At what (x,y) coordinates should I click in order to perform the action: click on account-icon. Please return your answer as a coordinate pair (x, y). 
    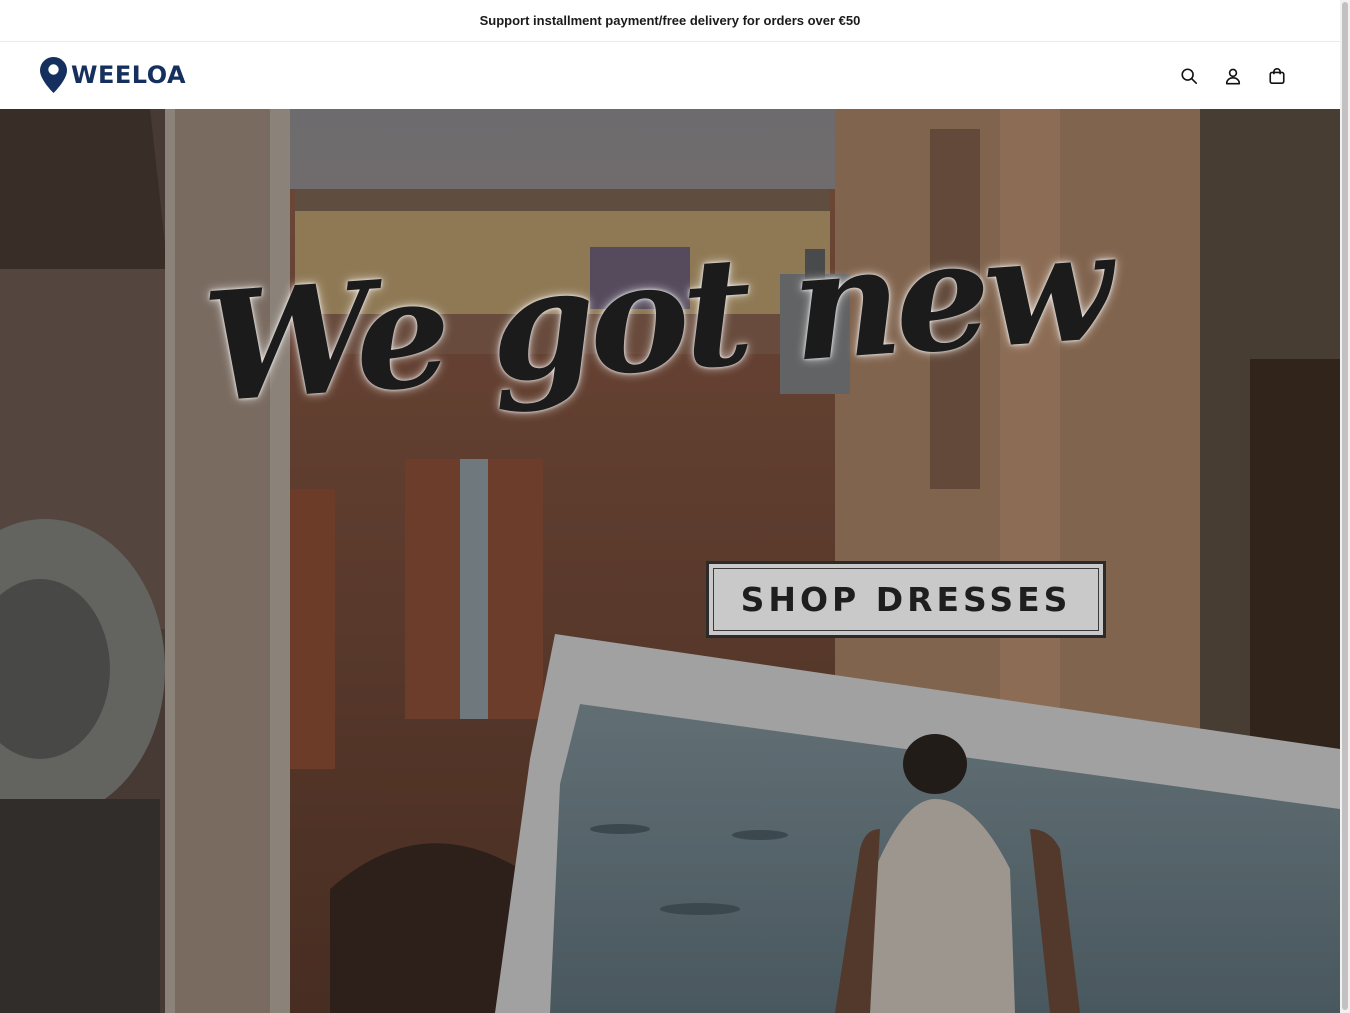
    Looking at the image, I should click on (1233, 76).